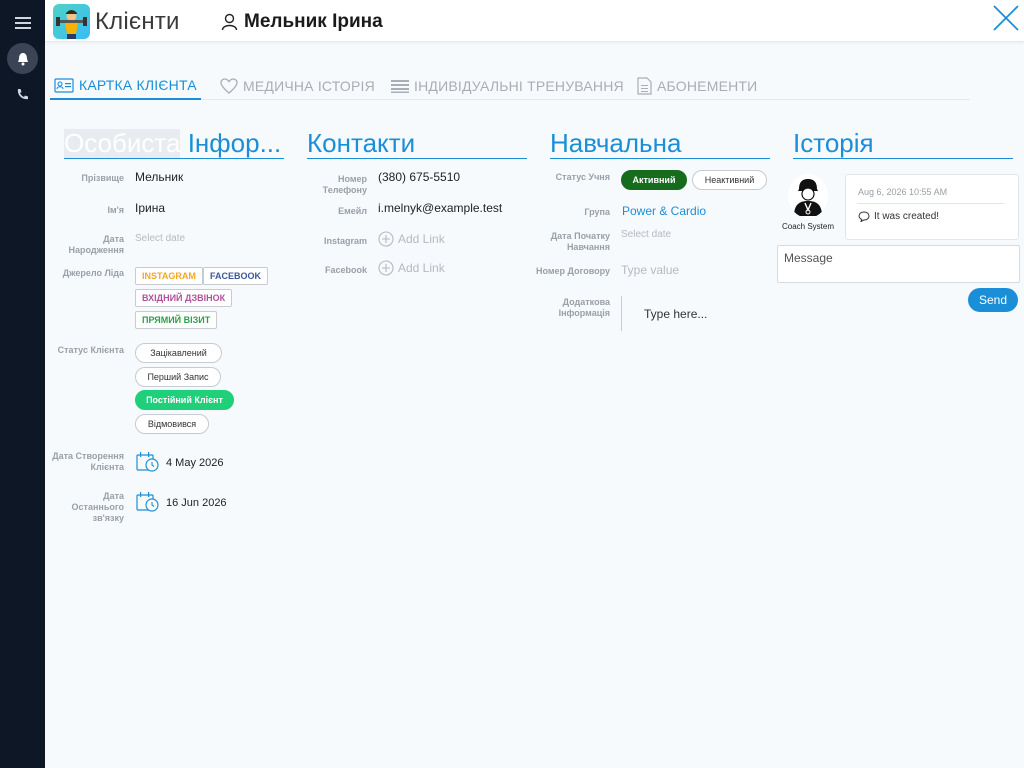  I want to click on extra-info-label: Додаткова Інформація, so click(584, 307).